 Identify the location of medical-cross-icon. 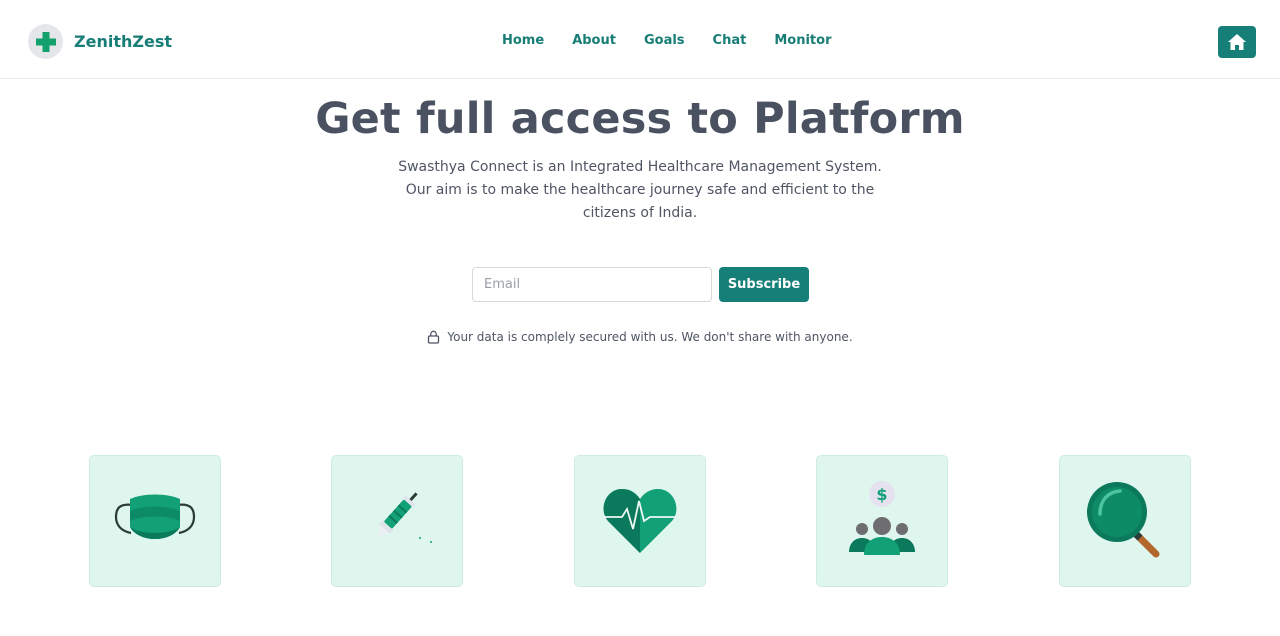
(45, 41).